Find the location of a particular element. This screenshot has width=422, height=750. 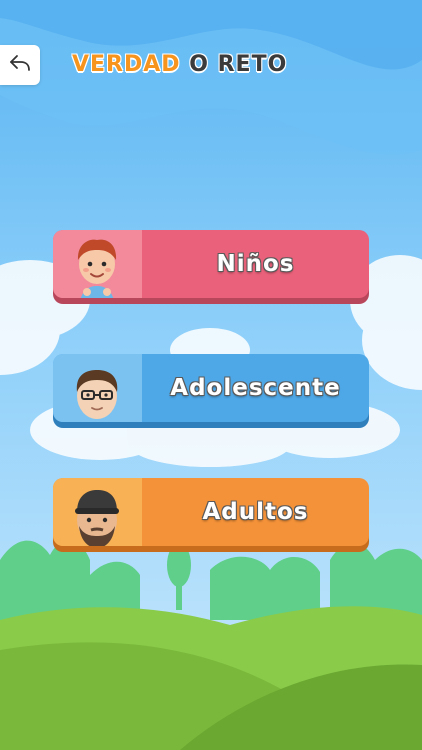

title-word-o: O is located at coordinates (199, 64).